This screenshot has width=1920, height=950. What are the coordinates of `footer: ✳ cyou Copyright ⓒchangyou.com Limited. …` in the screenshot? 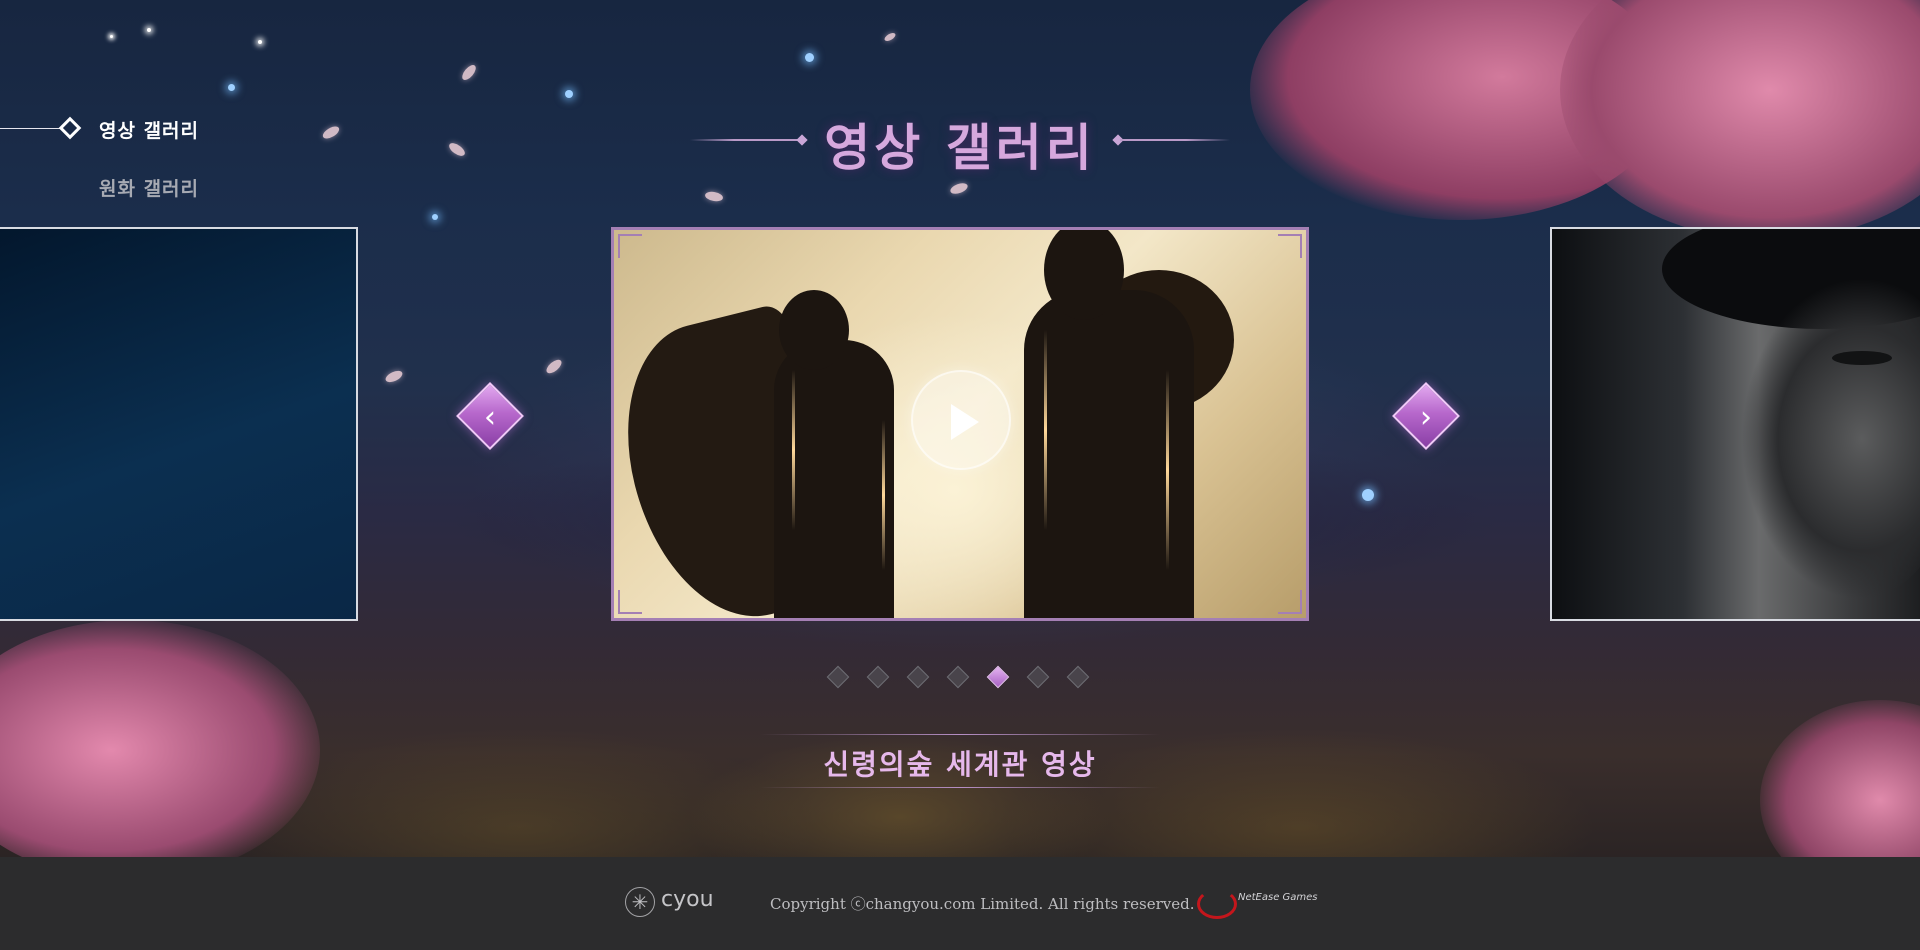 It's located at (960, 903).